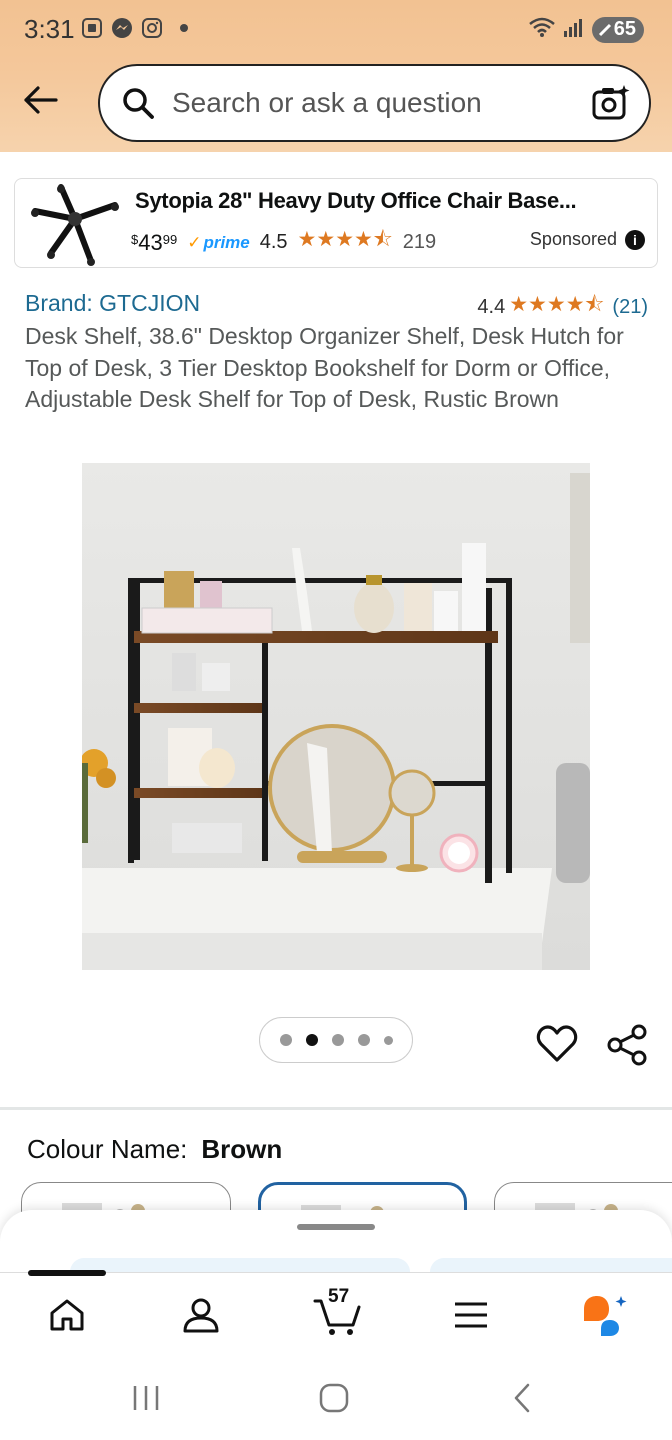 This screenshot has height=1440, width=672. I want to click on info-icon: i, so click(635, 239).